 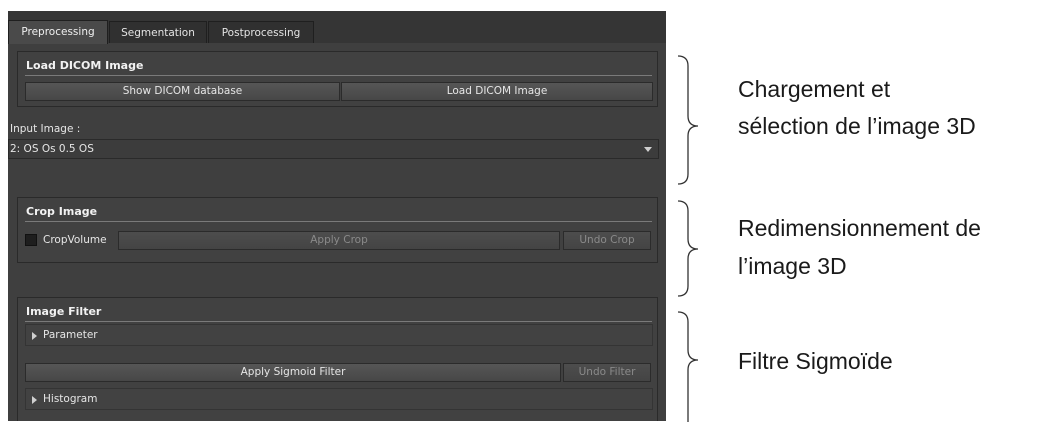 What do you see at coordinates (58, 32) in the screenshot?
I see `tab-preprocessing: Preprocessing` at bounding box center [58, 32].